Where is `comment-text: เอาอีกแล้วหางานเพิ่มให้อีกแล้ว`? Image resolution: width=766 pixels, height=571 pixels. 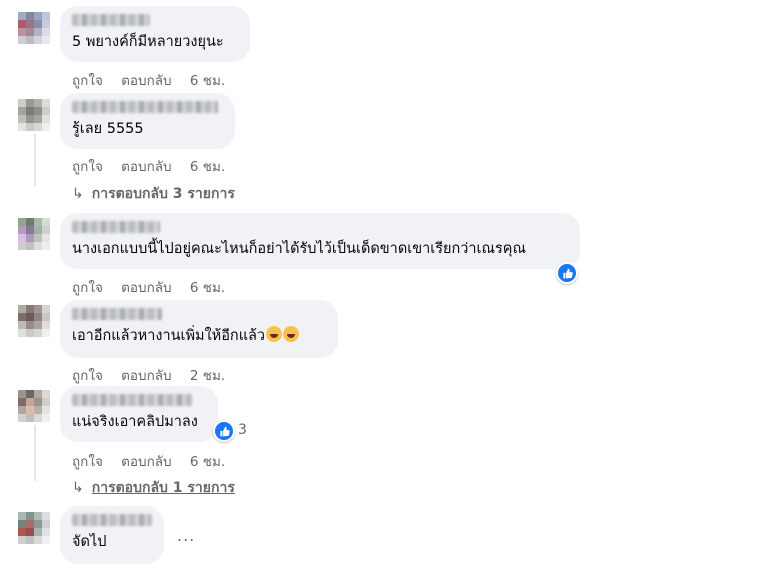 comment-text: เอาอีกแล้วหางานเพิ่มให้อีกแล้ว is located at coordinates (199, 336).